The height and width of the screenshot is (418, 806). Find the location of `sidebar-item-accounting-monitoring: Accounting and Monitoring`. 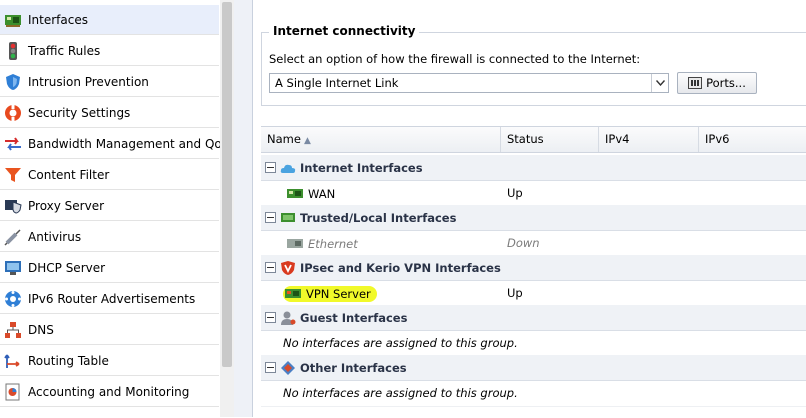

sidebar-item-accounting-monitoring: Accounting and Monitoring is located at coordinates (109, 392).